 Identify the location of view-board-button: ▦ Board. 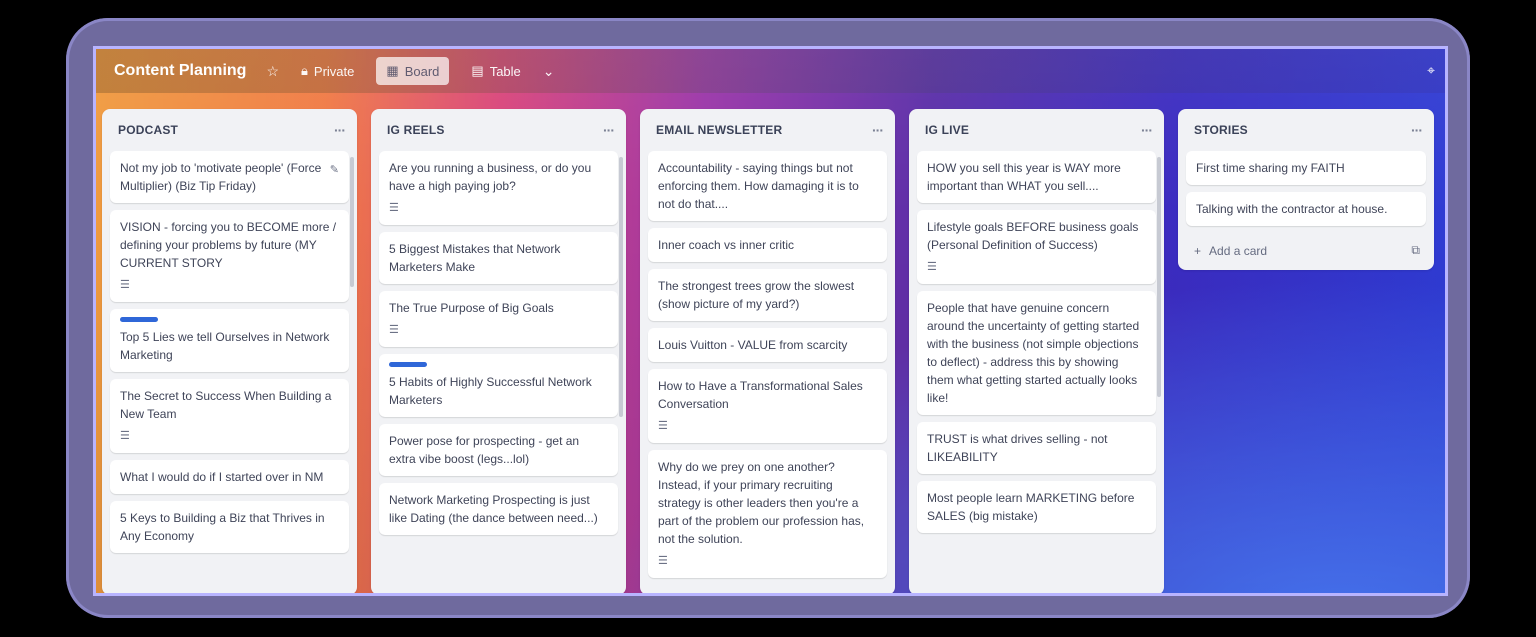
(413, 71).